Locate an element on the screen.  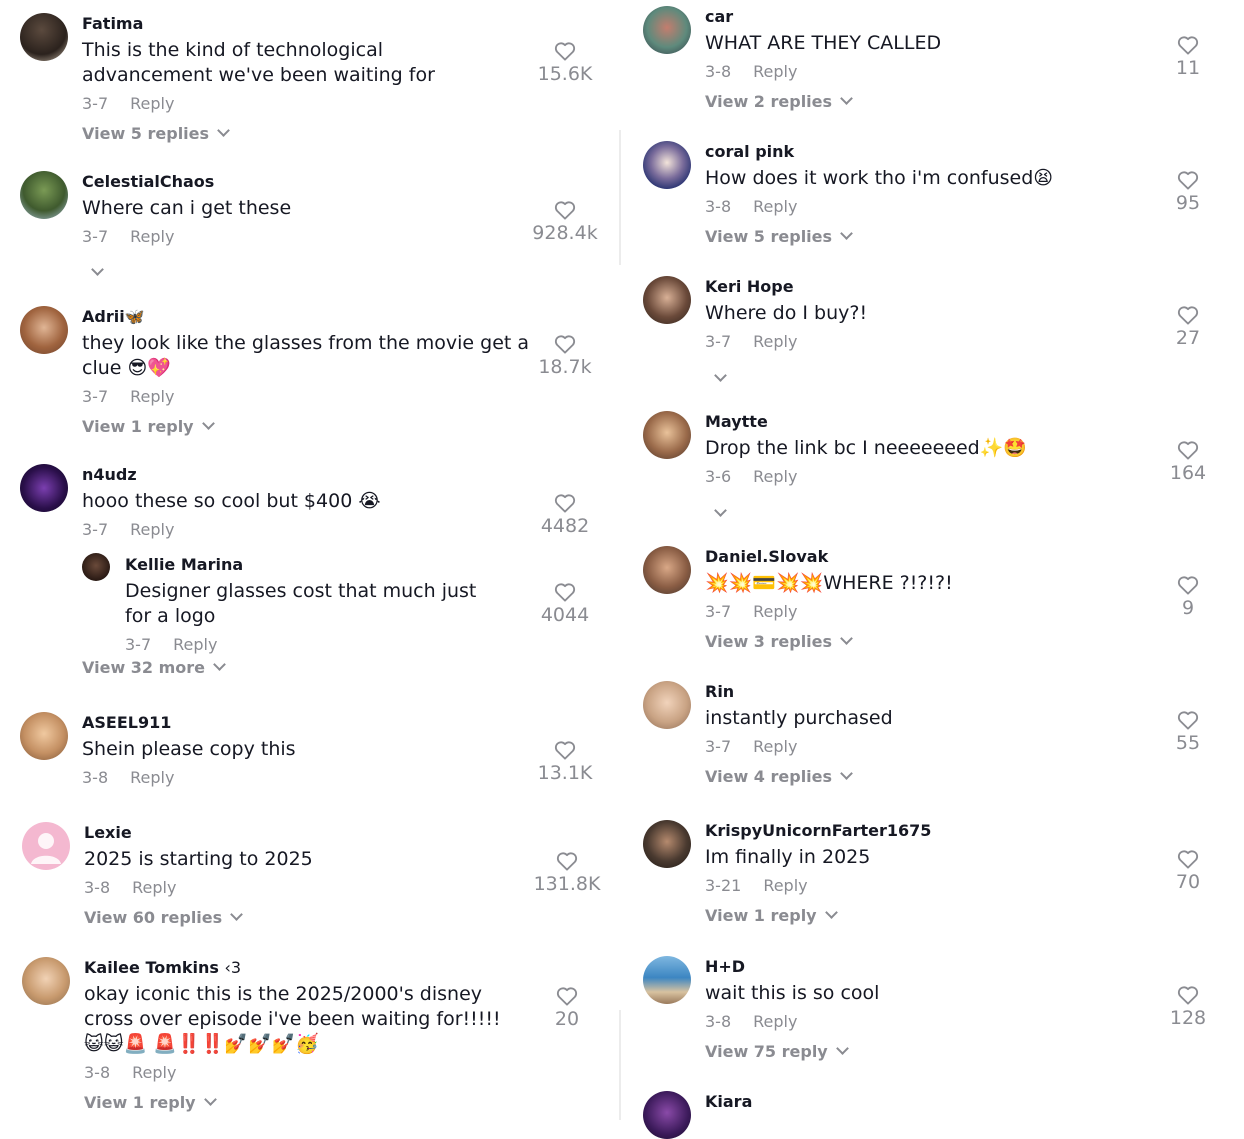
like-button: 55 is located at coordinates (1188, 732).